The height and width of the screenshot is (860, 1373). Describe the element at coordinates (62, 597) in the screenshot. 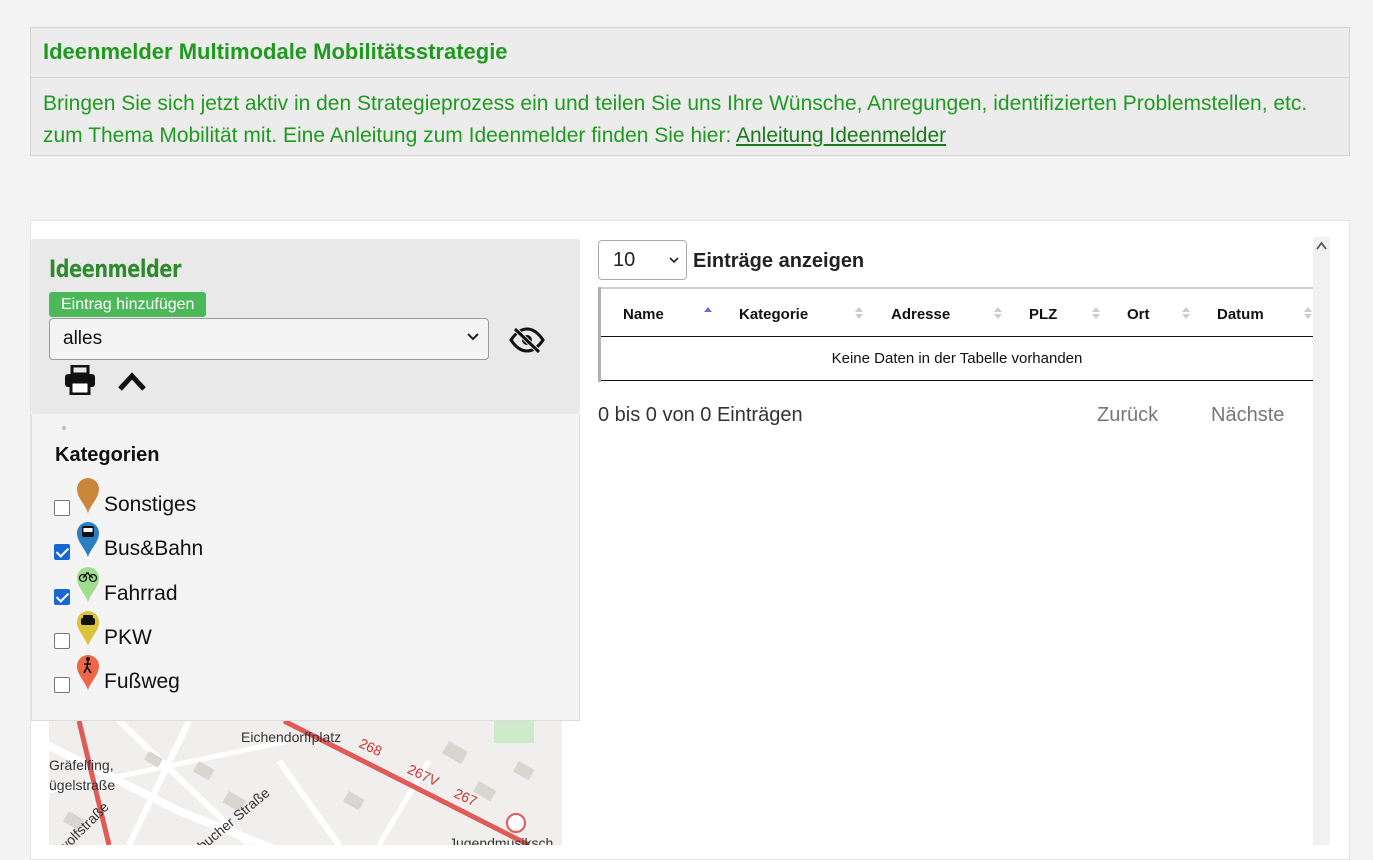

I see `checkbox-fahrrad` at that location.